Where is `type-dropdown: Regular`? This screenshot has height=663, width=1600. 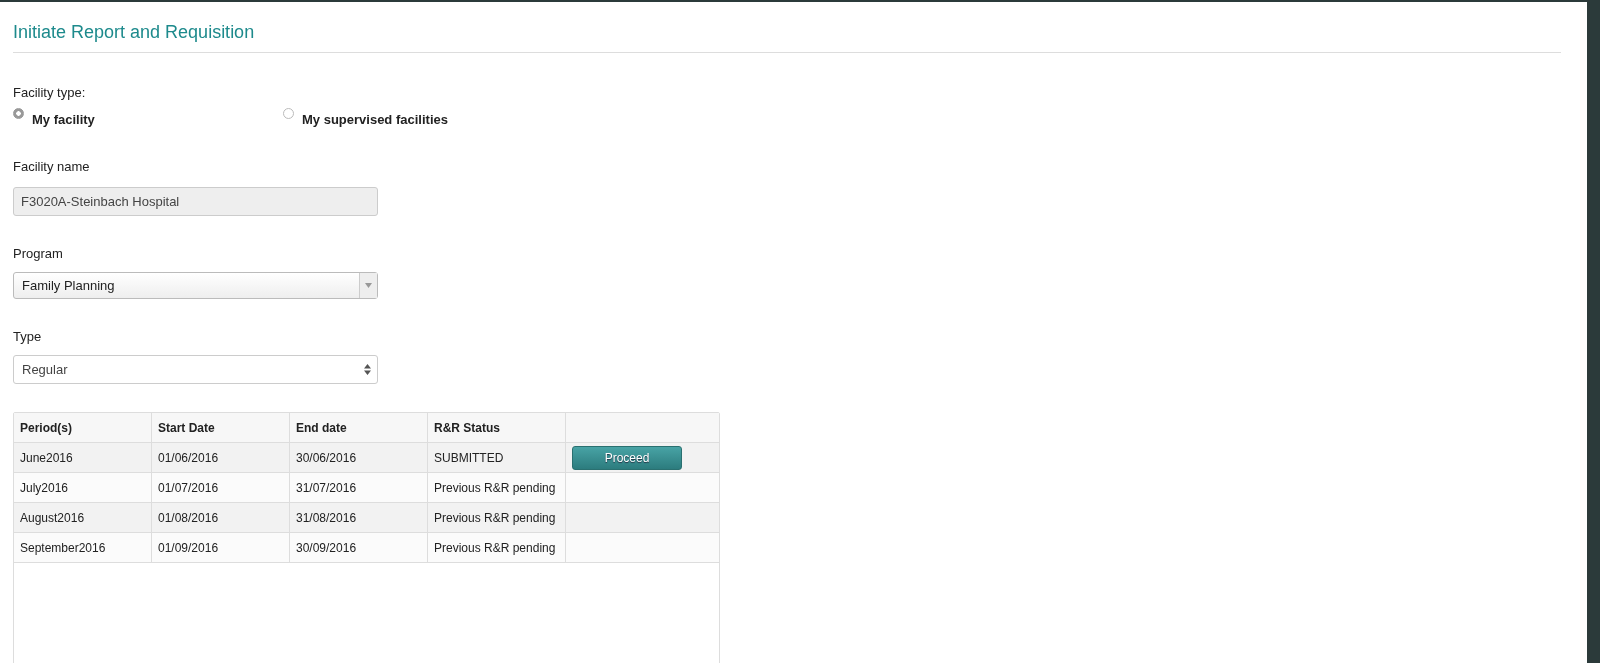
type-dropdown: Regular is located at coordinates (195, 369).